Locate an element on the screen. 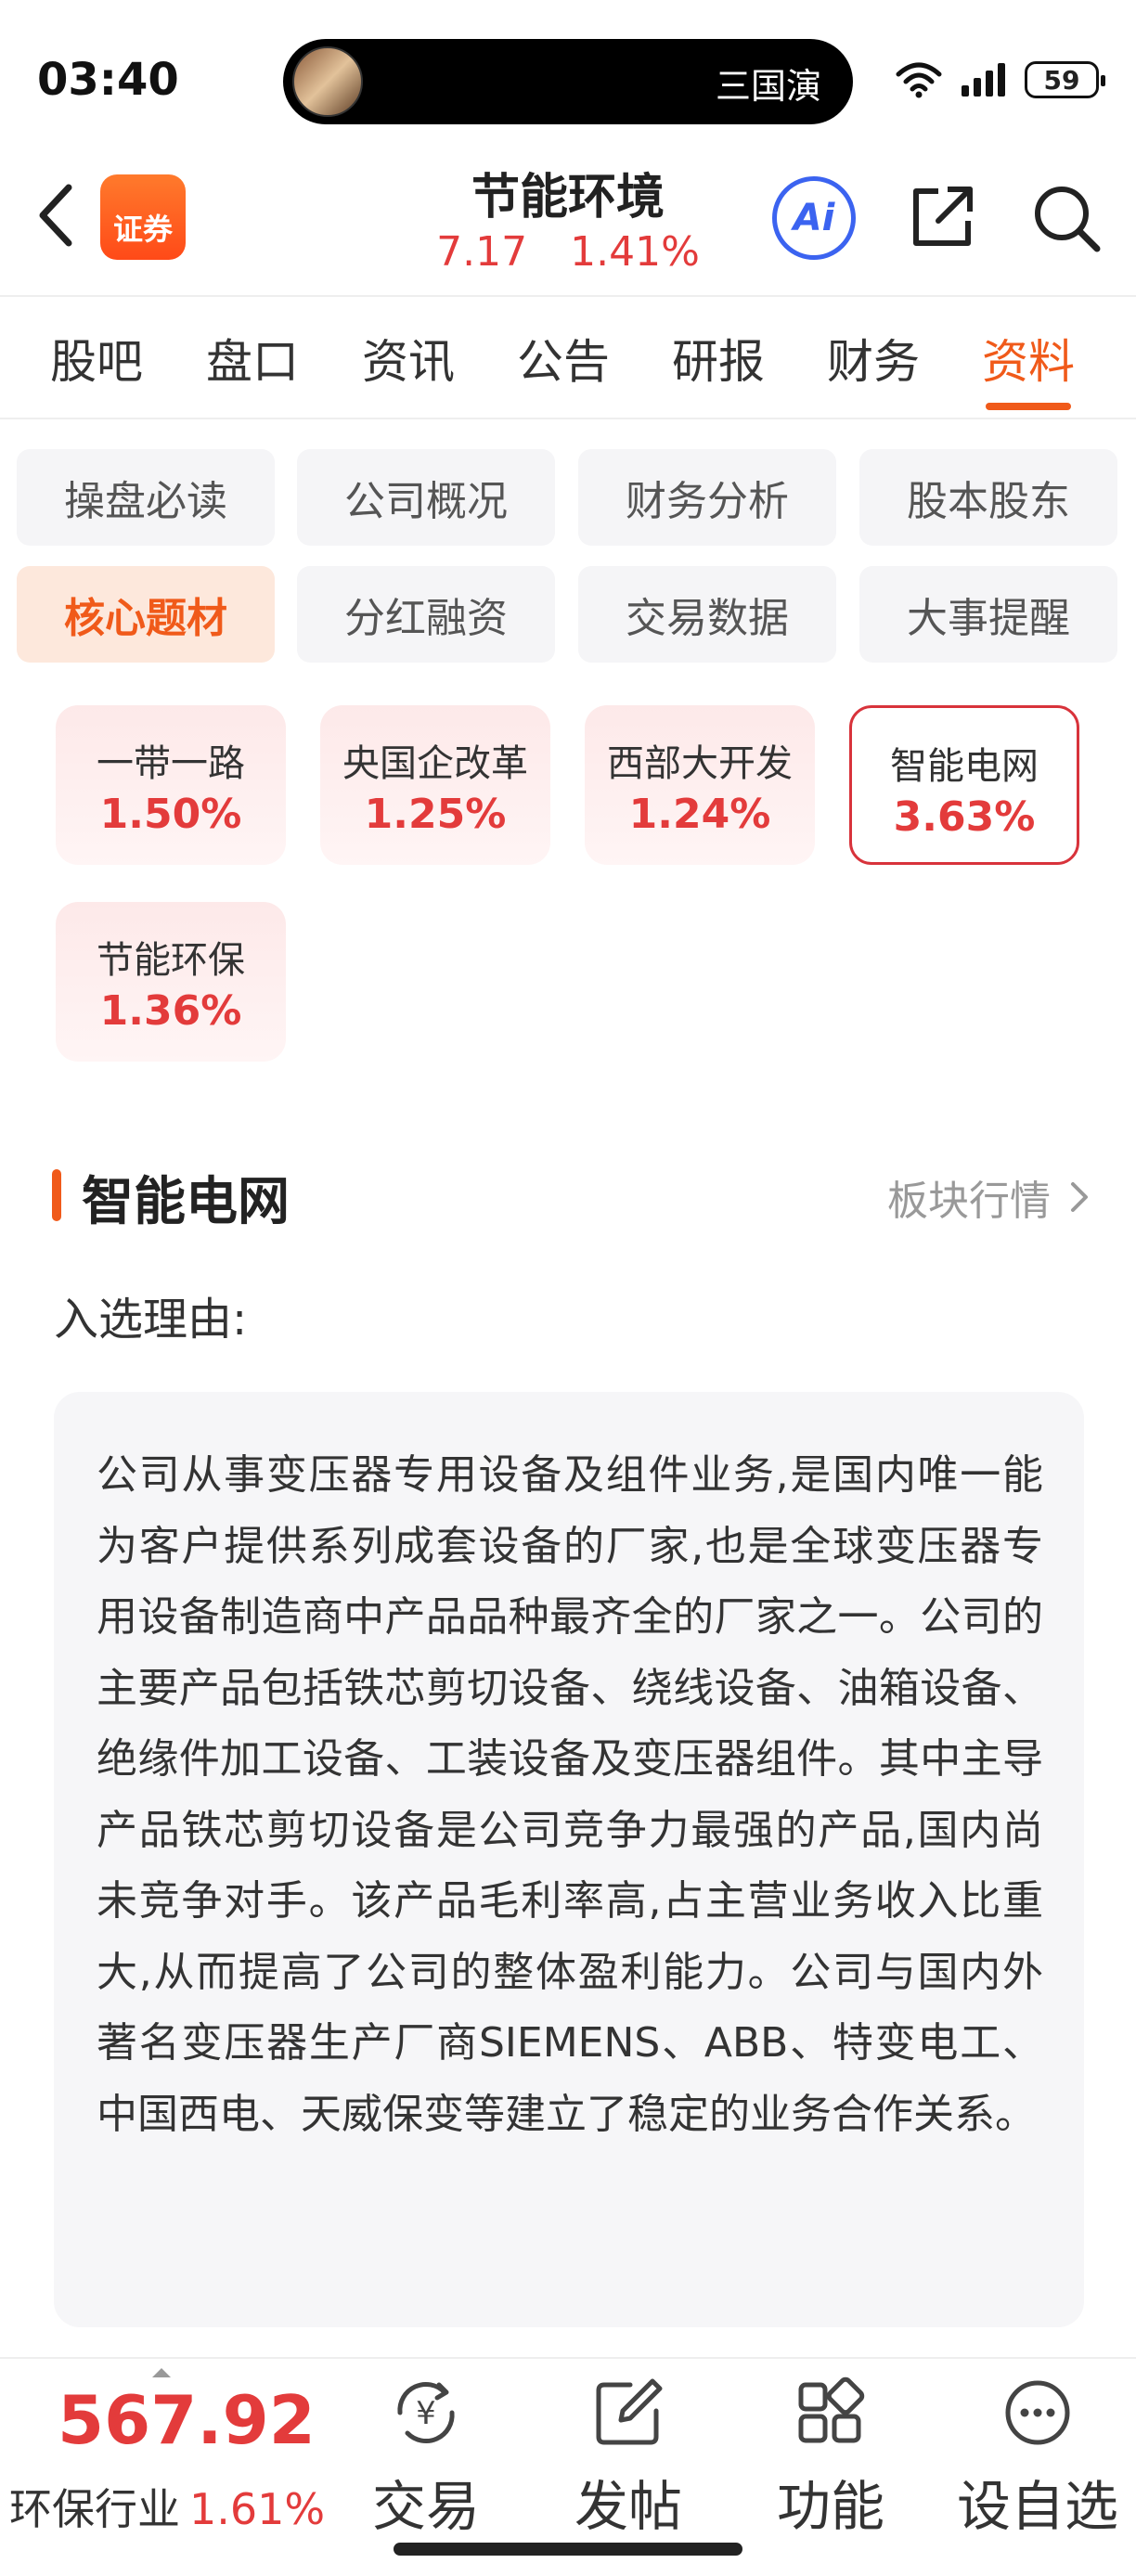  section-accent-bar is located at coordinates (56, 1195).